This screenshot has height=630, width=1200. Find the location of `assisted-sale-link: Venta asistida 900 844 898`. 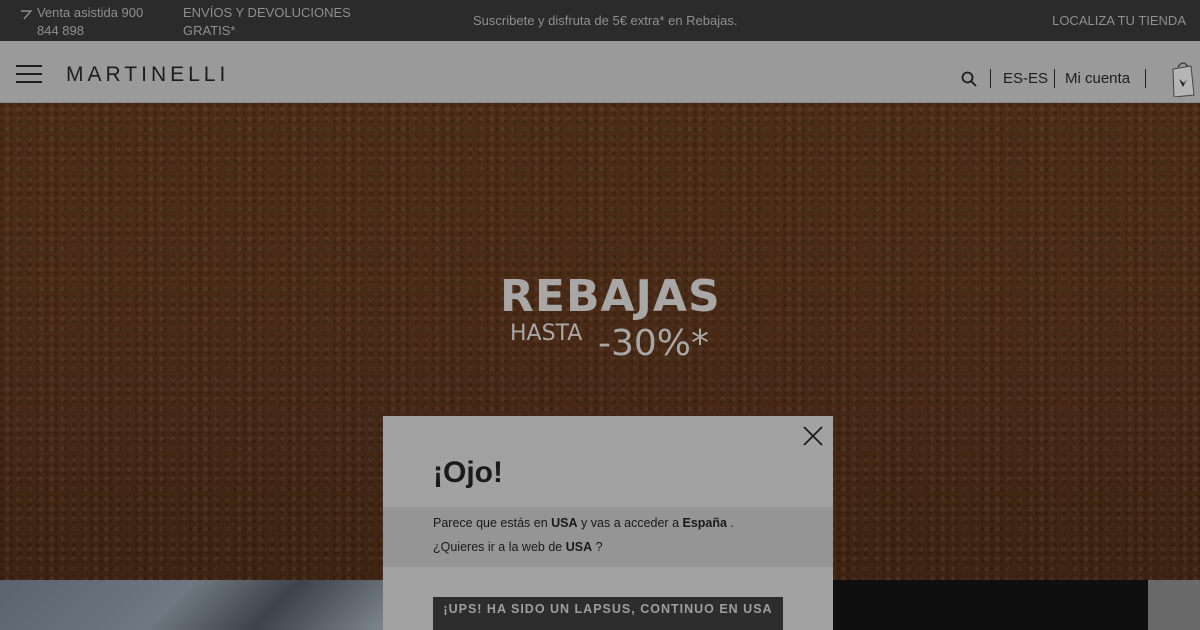

assisted-sale-link: Venta asistida 900 844 898 is located at coordinates (90, 22).